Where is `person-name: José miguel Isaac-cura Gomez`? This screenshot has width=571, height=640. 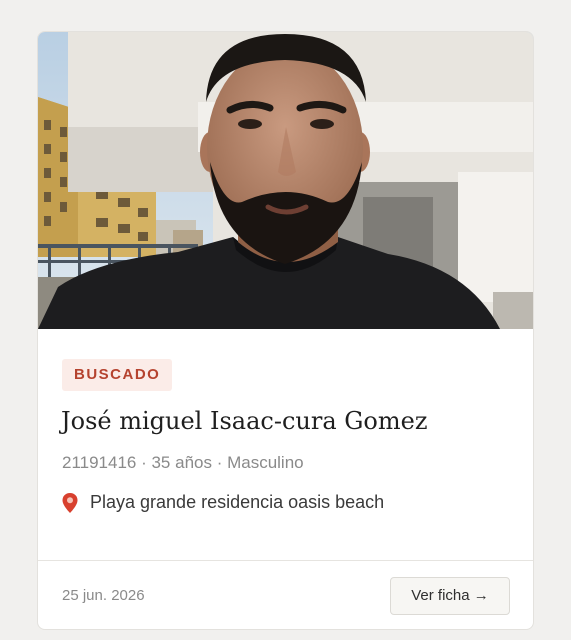
person-name: José miguel Isaac-cura Gomez is located at coordinates (244, 421).